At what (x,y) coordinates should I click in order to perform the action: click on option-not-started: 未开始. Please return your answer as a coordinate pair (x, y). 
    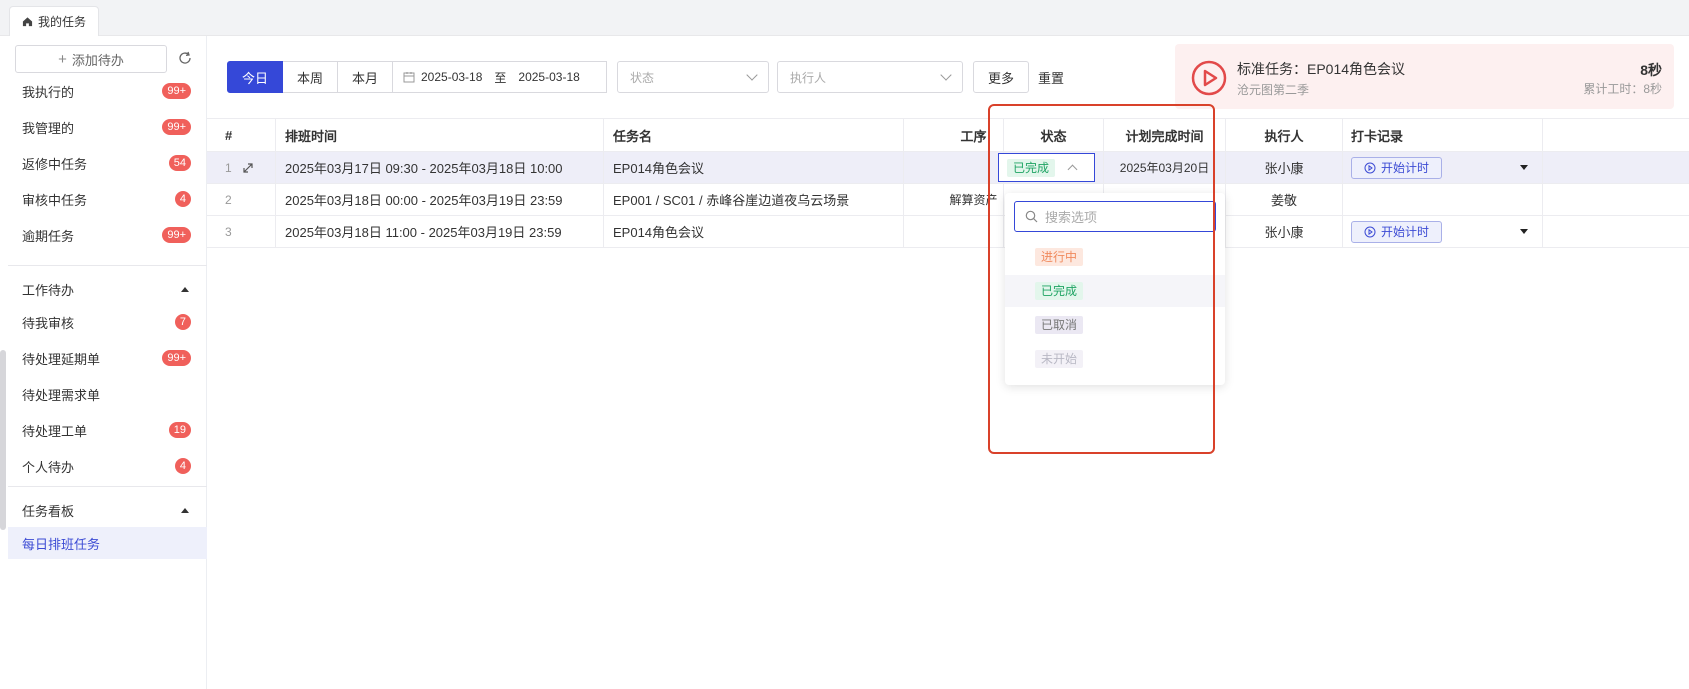
    Looking at the image, I should click on (1115, 359).